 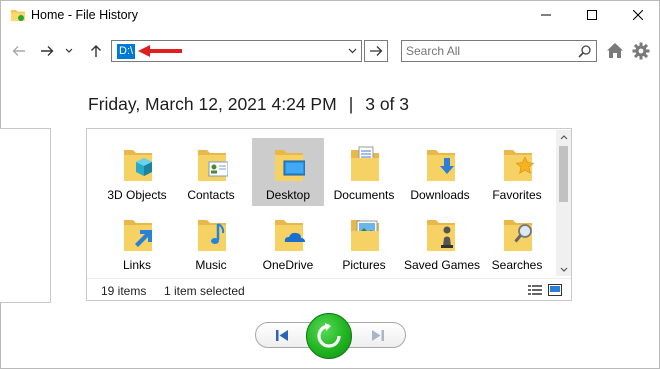 I want to click on list-item: 3D Objects, so click(x=137, y=172).